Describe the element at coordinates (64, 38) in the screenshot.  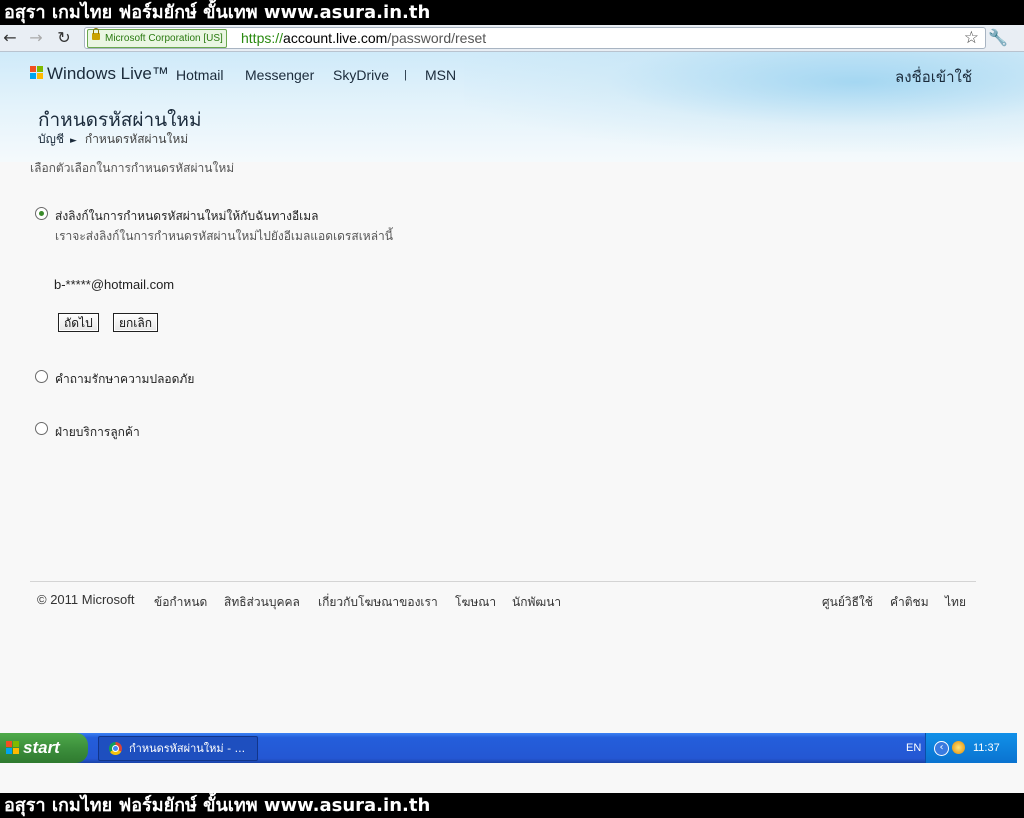
I see `reload-icon: ↻` at that location.